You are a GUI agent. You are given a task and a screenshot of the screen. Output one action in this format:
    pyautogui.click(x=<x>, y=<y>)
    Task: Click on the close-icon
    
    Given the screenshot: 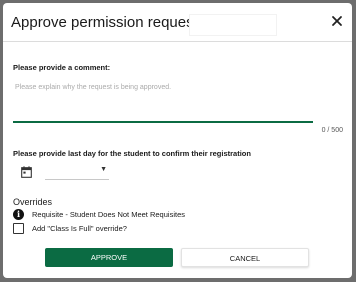 What is the action you would take?
    pyautogui.click(x=337, y=21)
    